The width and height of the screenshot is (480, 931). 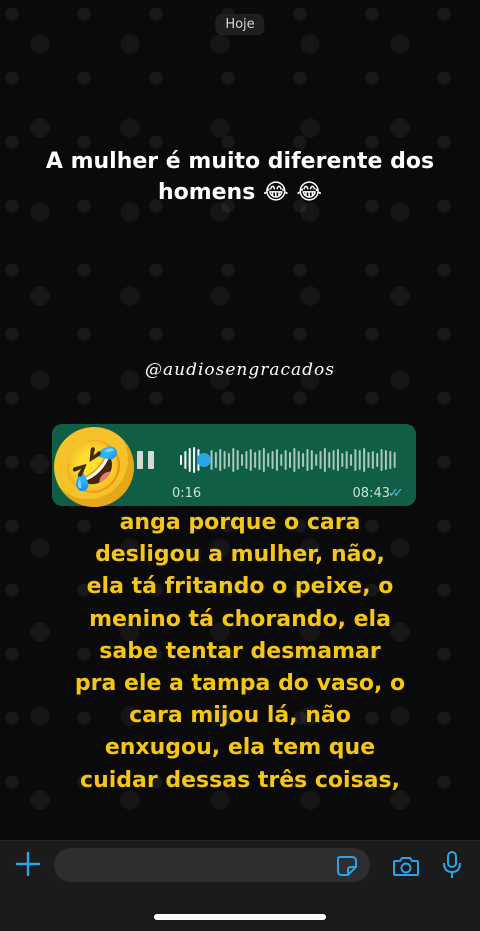 I want to click on message-input, so click(x=212, y=865).